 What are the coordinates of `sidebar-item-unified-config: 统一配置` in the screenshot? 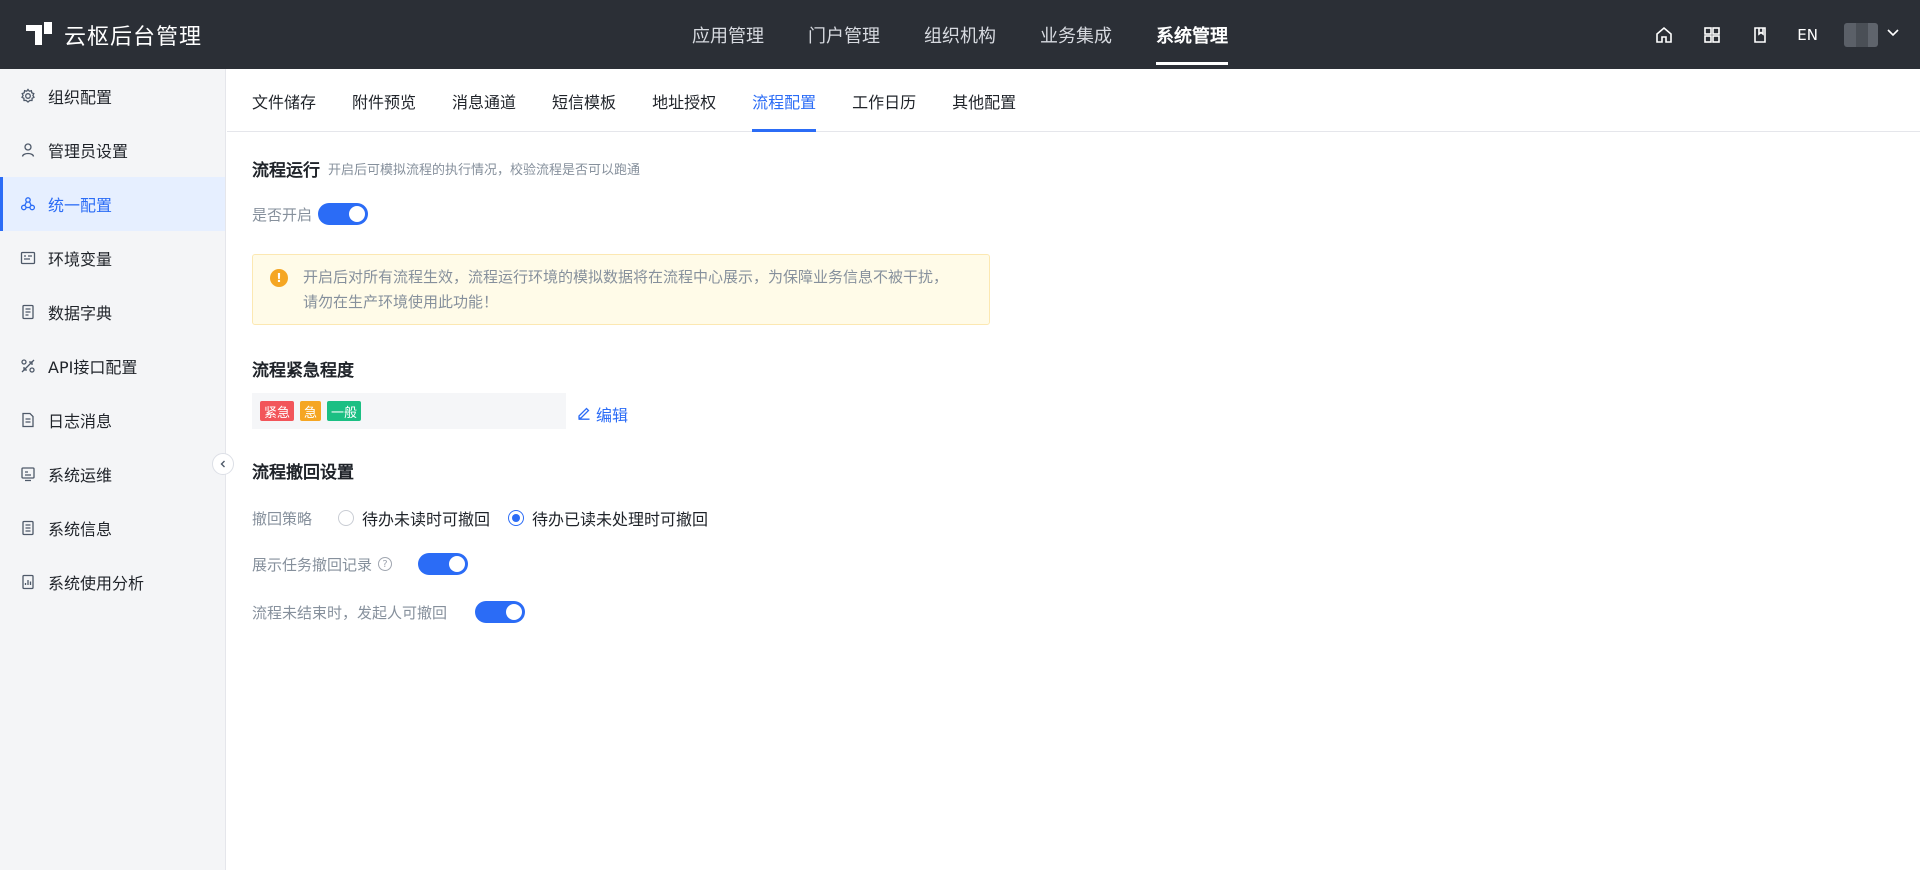 It's located at (112, 204).